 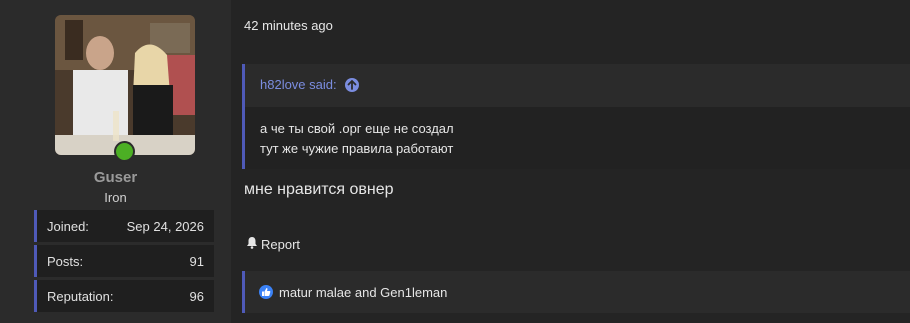 I want to click on post-message: мне нравится овнер, so click(x=319, y=189).